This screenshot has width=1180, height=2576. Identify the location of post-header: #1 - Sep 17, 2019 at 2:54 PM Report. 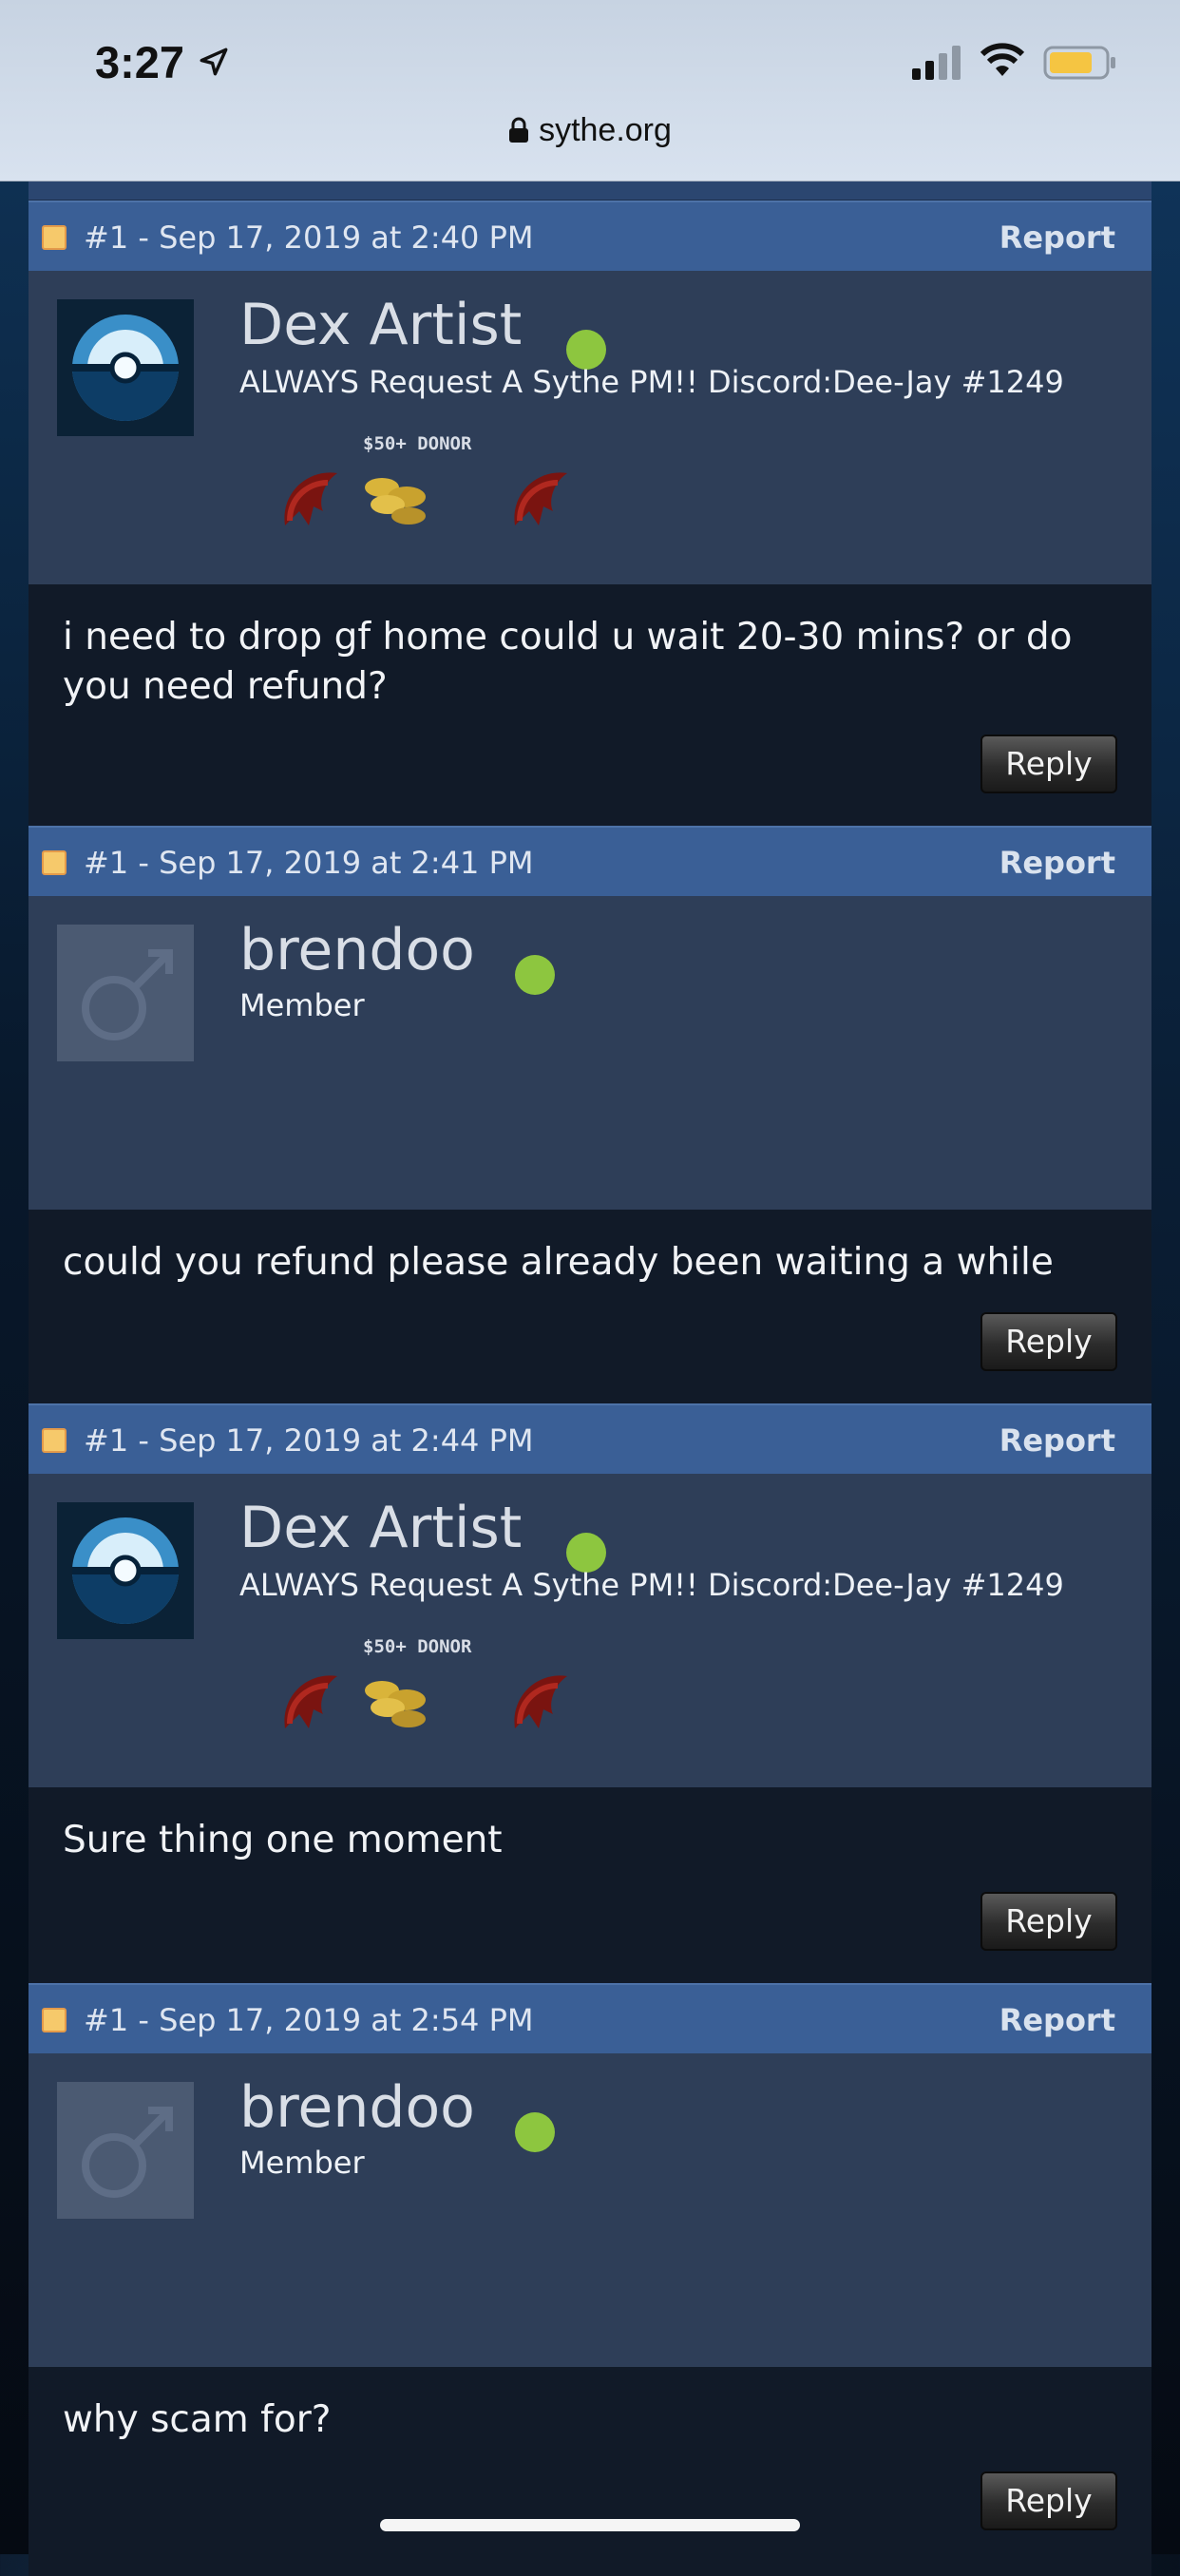
(590, 2018).